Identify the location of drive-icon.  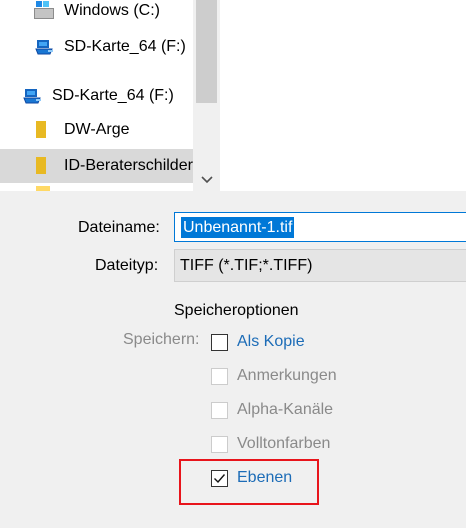
(45, 10).